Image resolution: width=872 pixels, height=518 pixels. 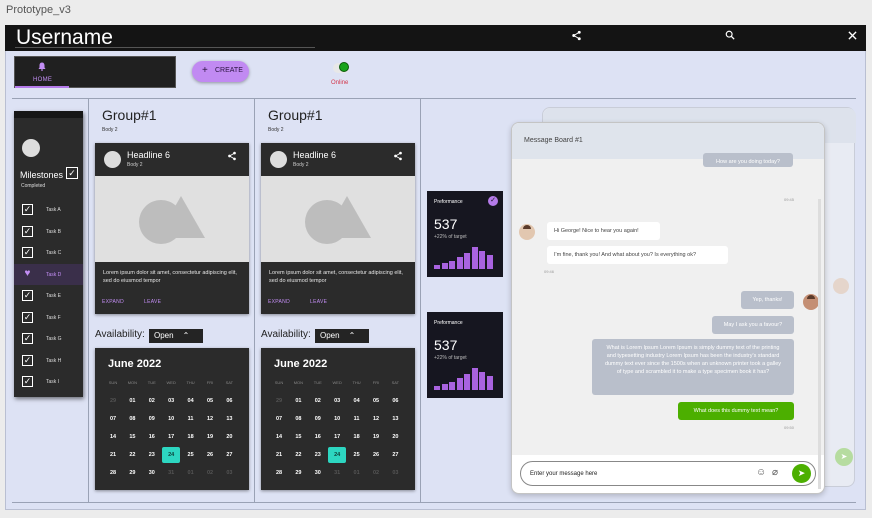 I want to click on task-item: ✓ Task H, so click(x=48, y=361).